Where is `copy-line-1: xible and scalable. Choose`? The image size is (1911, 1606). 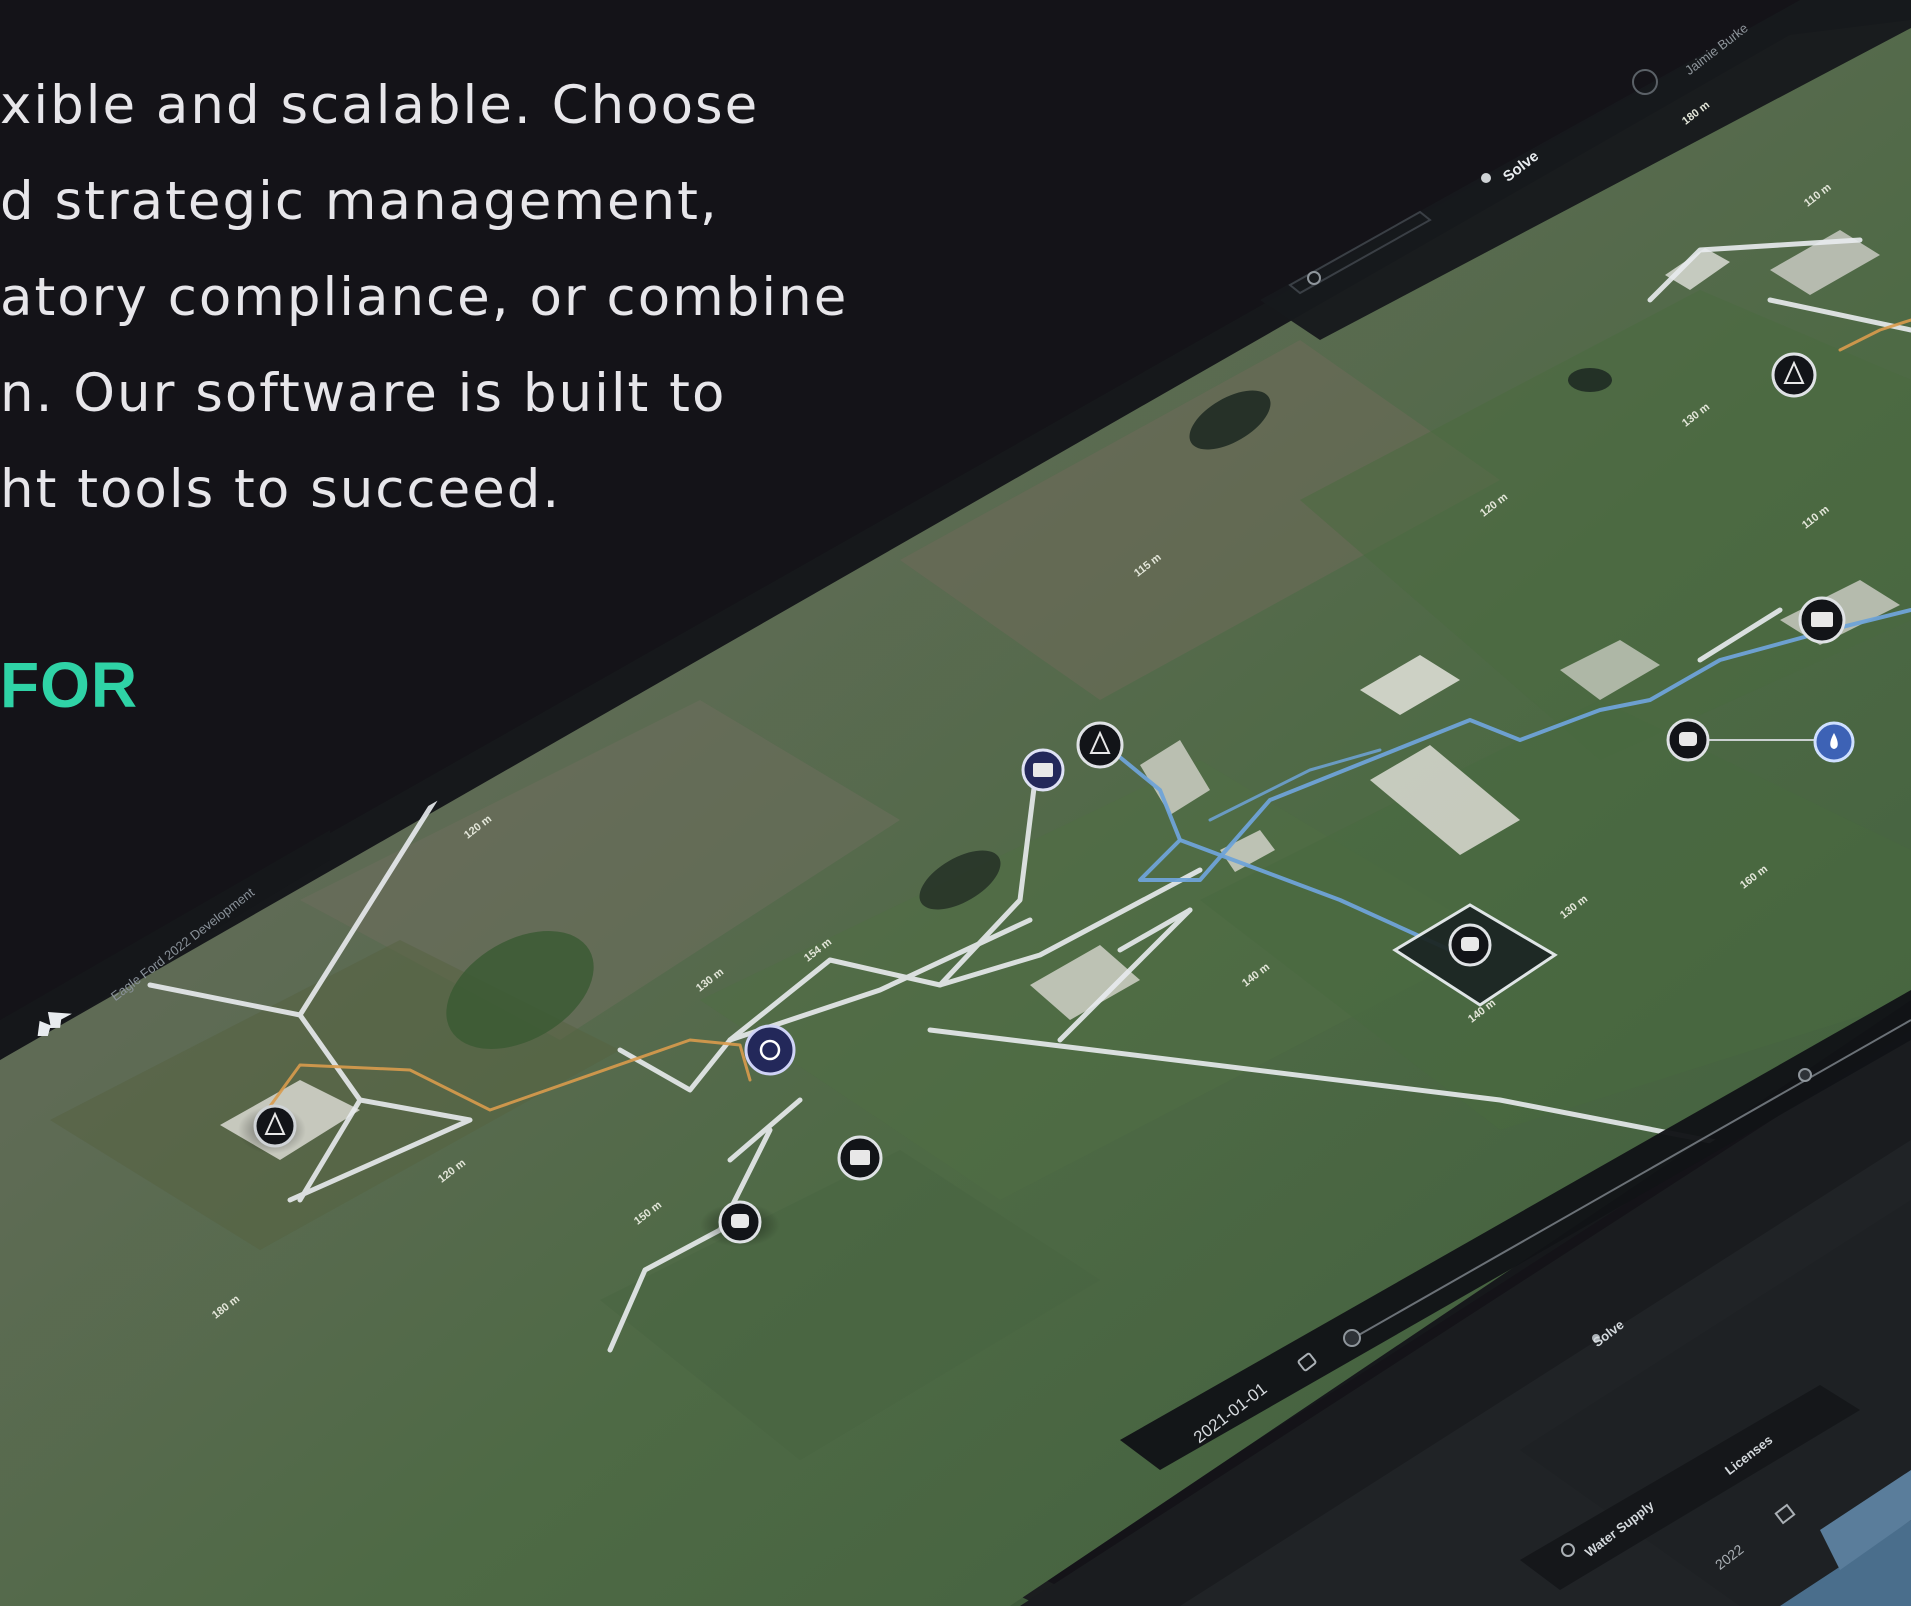
copy-line-1: xible and scalable. Choose is located at coordinates (380, 105).